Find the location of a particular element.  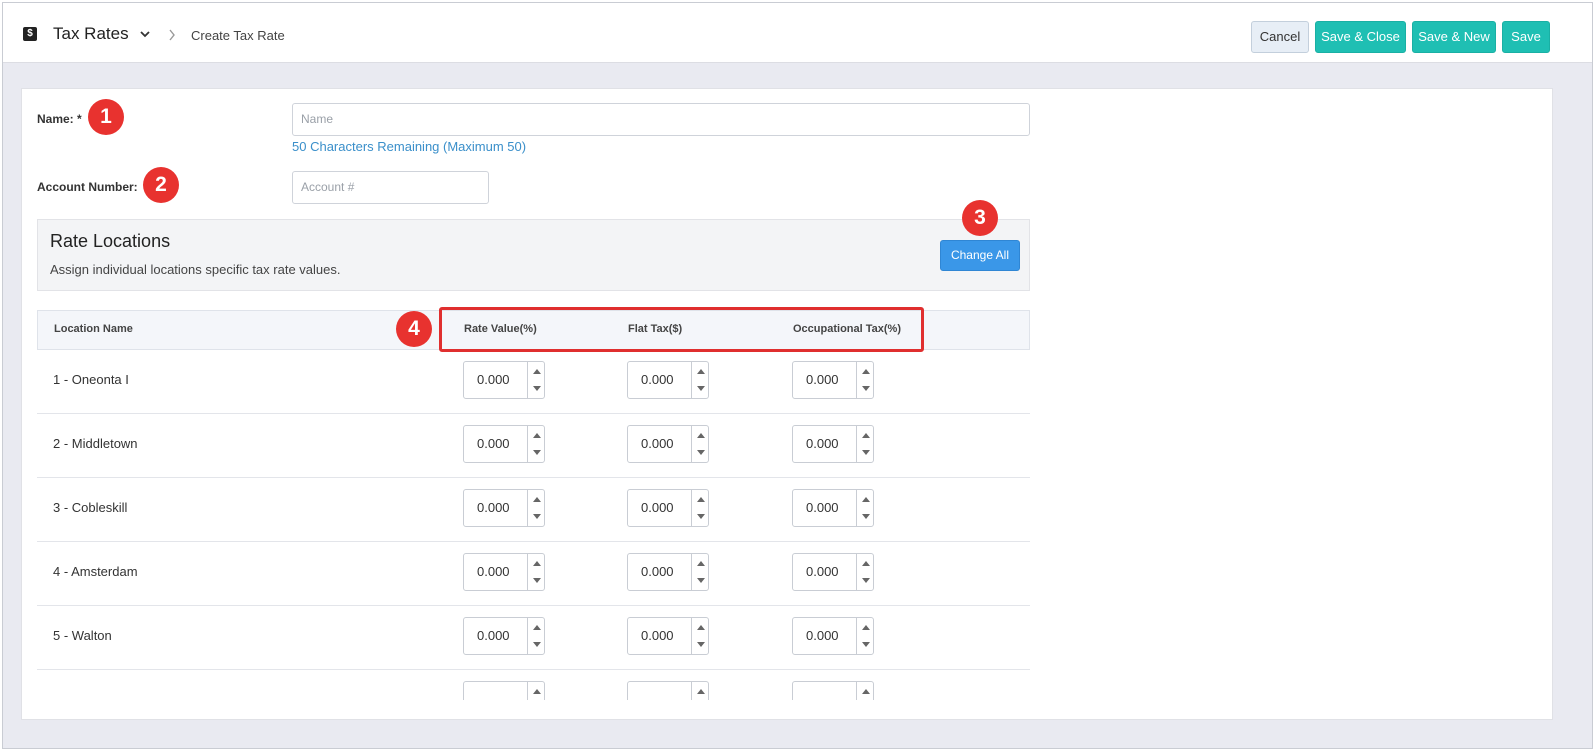

rate-value-input is located at coordinates (496, 691).